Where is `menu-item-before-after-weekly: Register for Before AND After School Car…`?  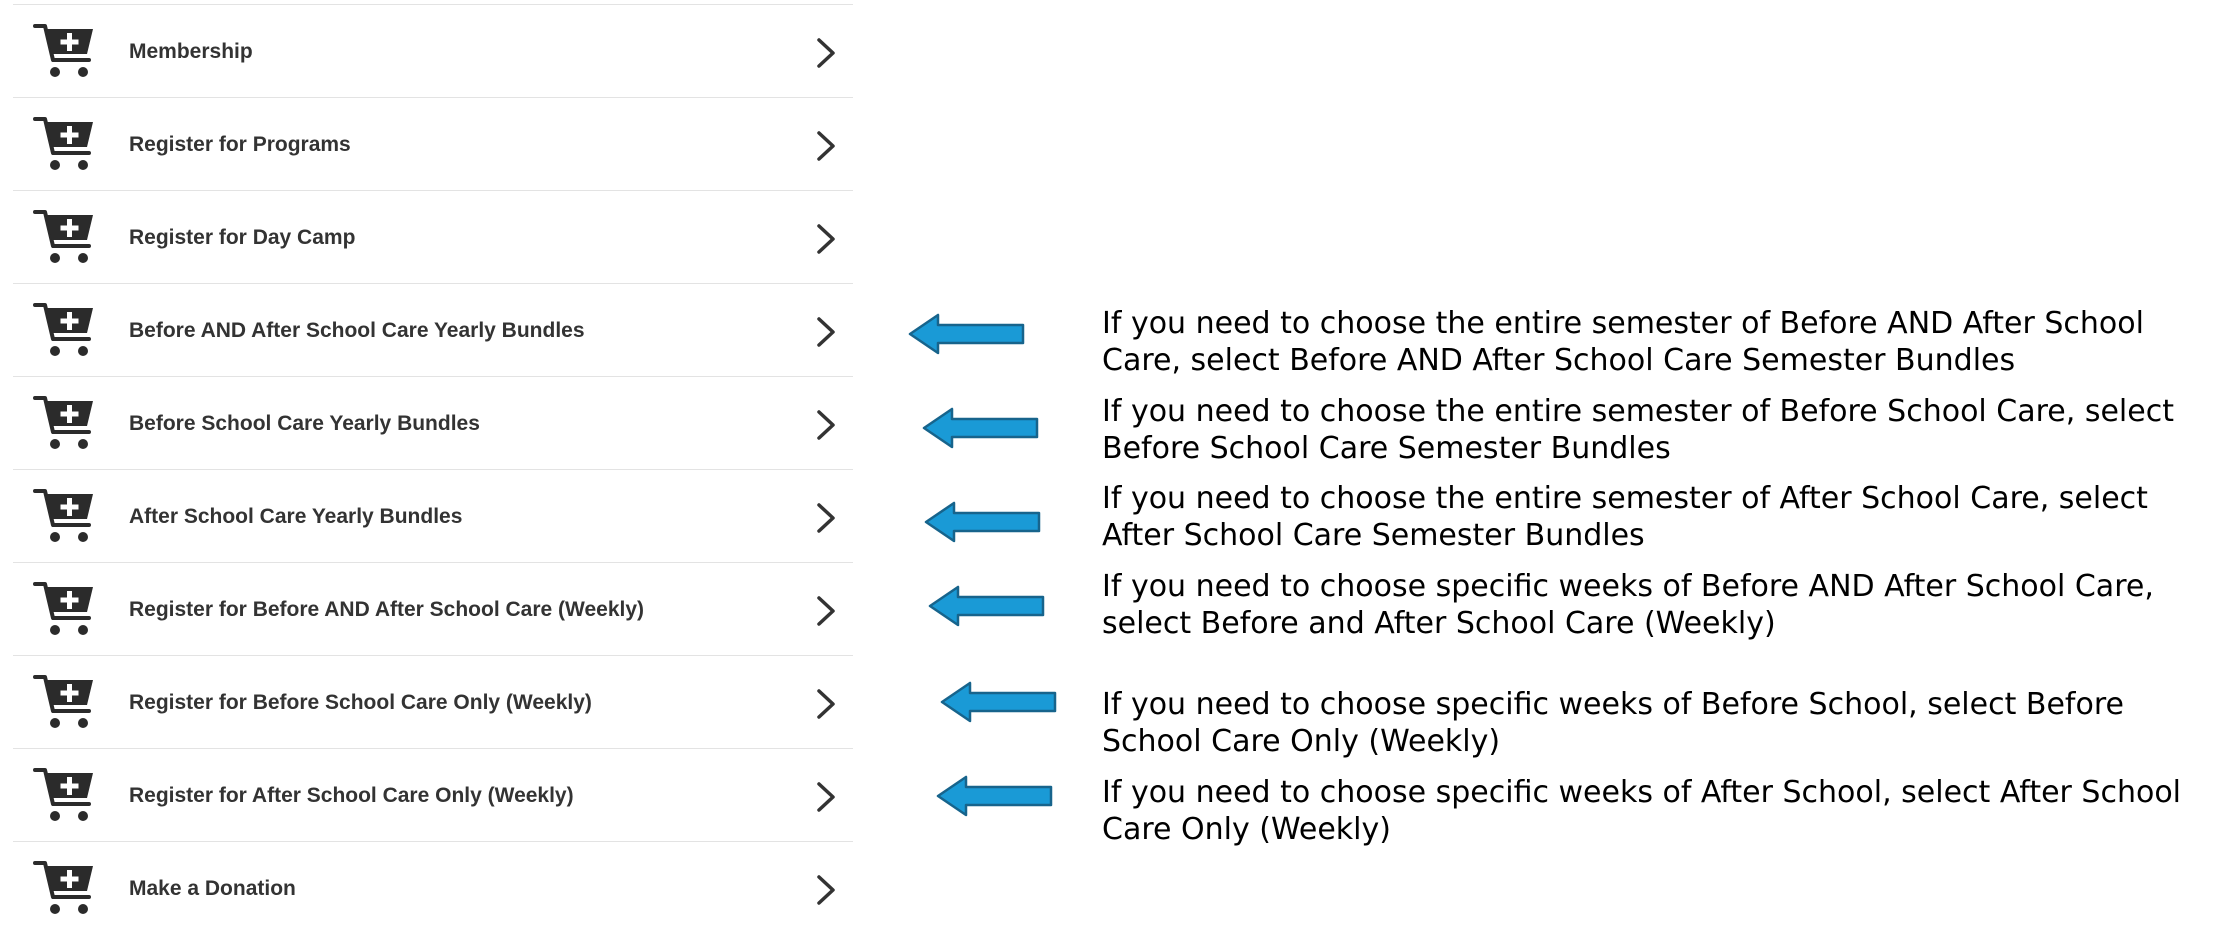
menu-item-before-after-weekly: Register for Before AND After School Car… is located at coordinates (433, 609).